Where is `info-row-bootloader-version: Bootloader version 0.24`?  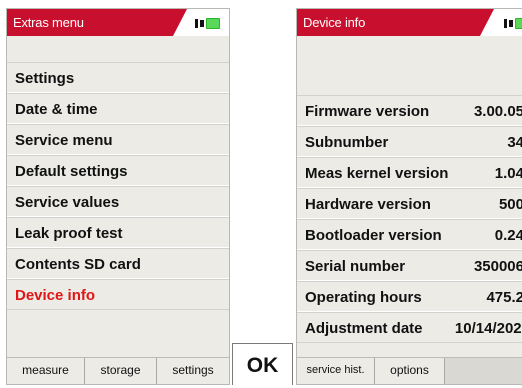
info-row-bootloader-version: Bootloader version 0.24 is located at coordinates (409, 234).